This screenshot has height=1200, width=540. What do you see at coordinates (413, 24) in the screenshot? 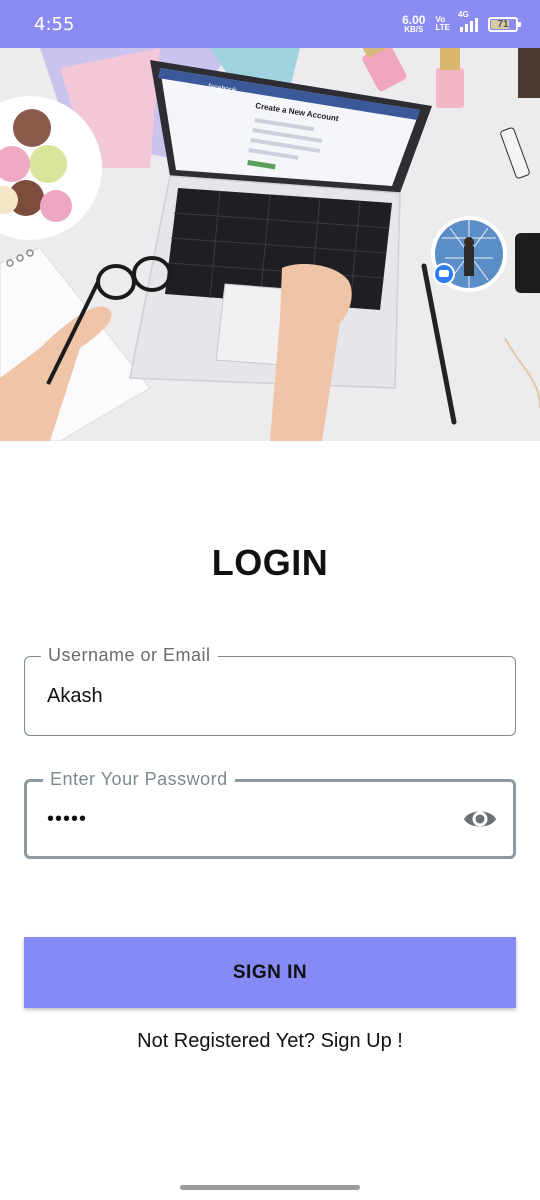
I see `network-speed: 6.00 KB/S` at bounding box center [413, 24].